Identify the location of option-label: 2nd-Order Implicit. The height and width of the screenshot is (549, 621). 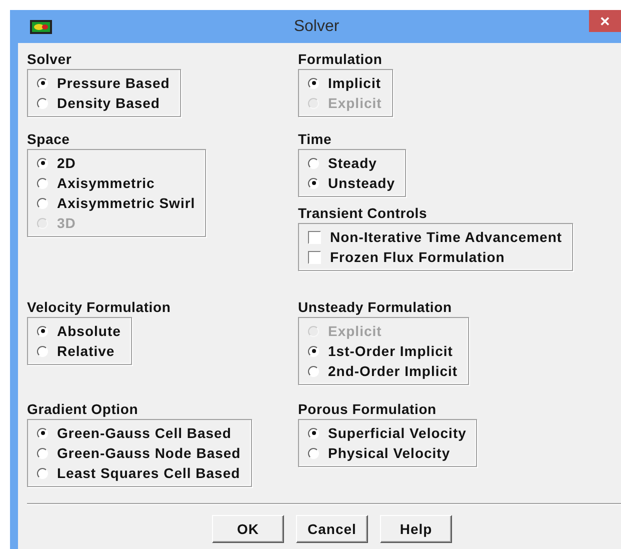
(393, 371).